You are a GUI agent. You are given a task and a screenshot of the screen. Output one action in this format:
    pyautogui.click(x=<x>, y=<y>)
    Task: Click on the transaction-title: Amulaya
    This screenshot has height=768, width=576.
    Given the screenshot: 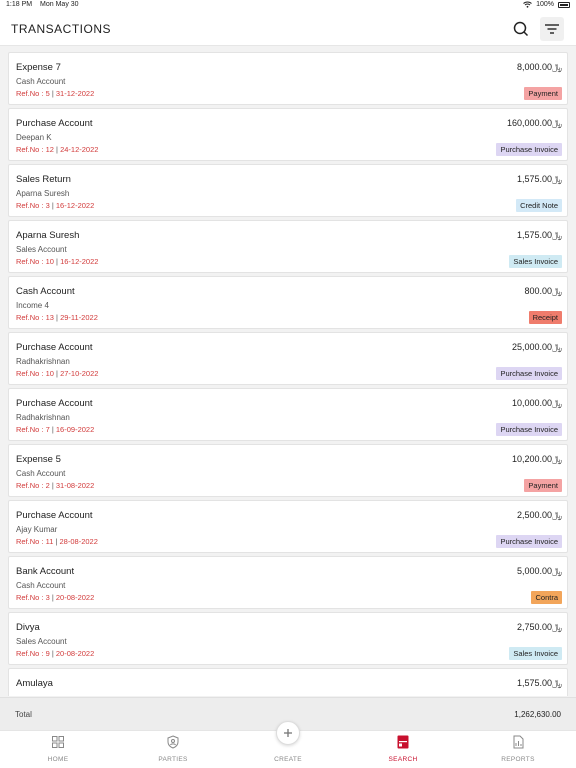 What is the action you would take?
    pyautogui.click(x=34, y=683)
    